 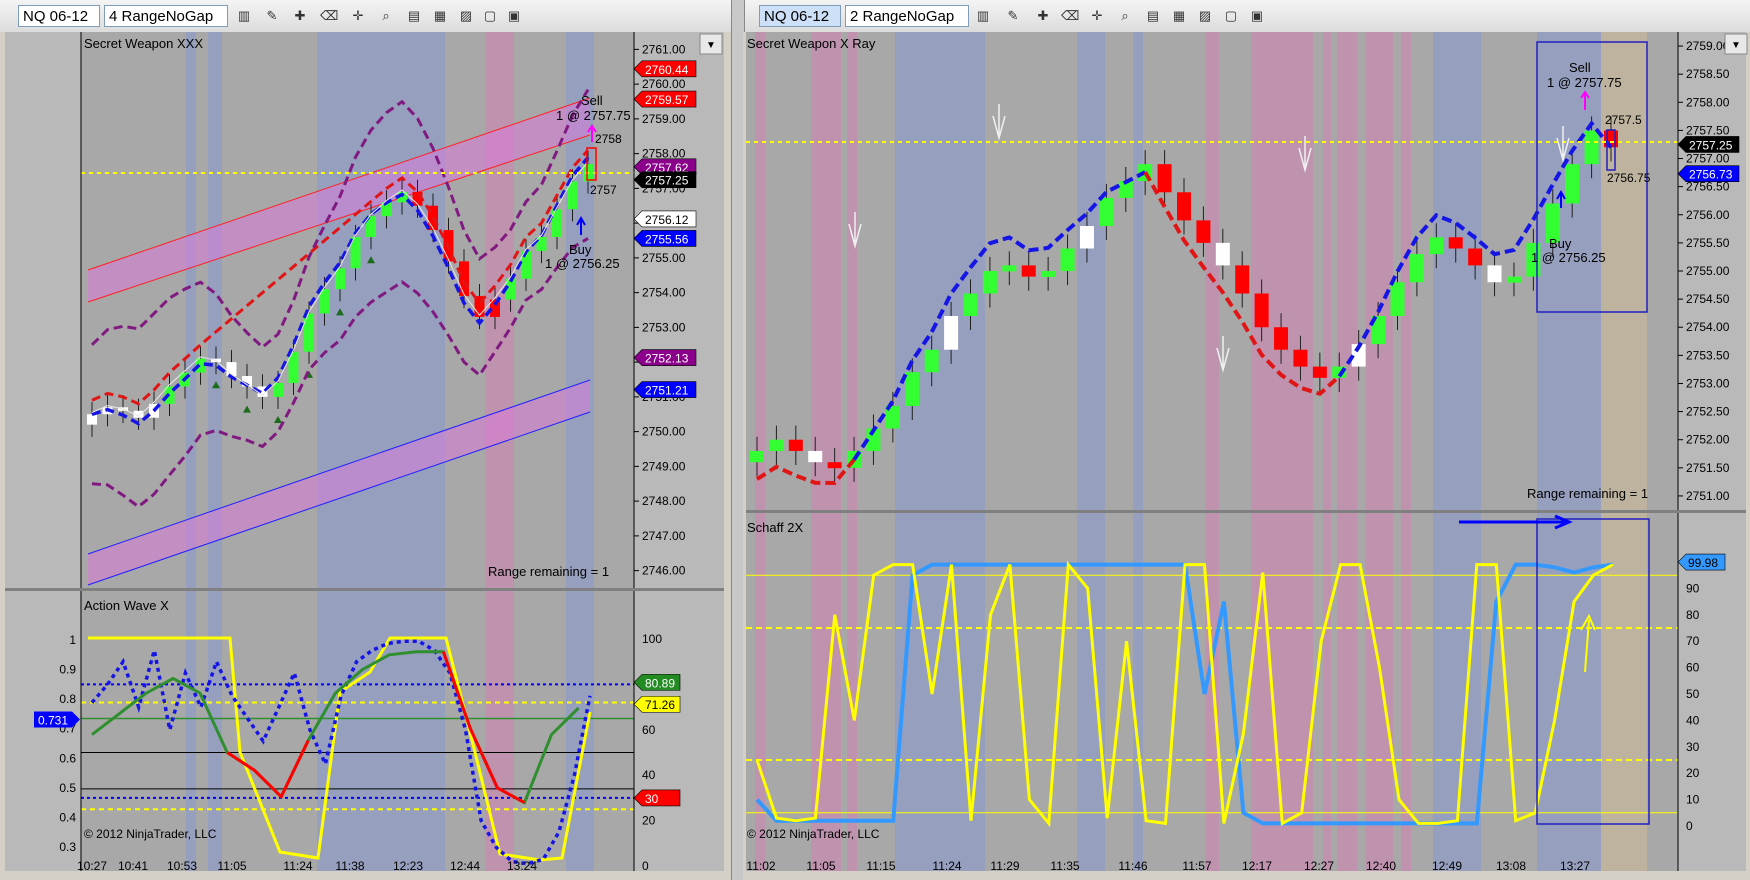 What do you see at coordinates (1708, 355) in the screenshot?
I see `axis-label: 2753.50` at bounding box center [1708, 355].